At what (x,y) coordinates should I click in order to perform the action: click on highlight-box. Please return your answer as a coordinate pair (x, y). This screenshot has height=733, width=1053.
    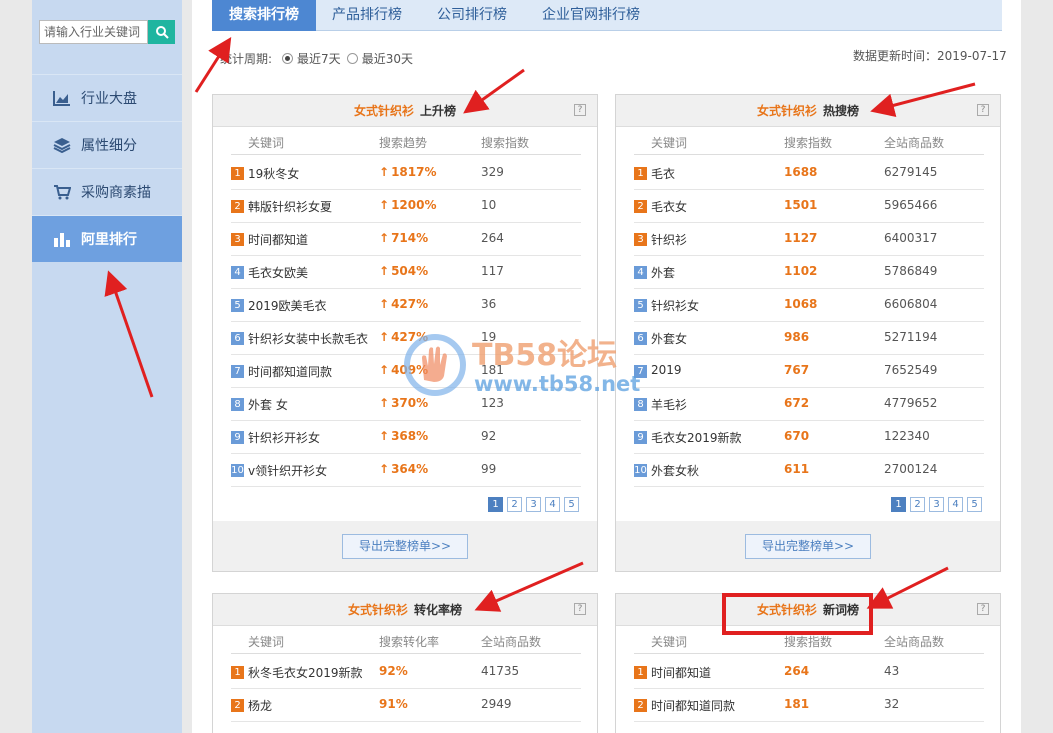
    Looking at the image, I should click on (797, 614).